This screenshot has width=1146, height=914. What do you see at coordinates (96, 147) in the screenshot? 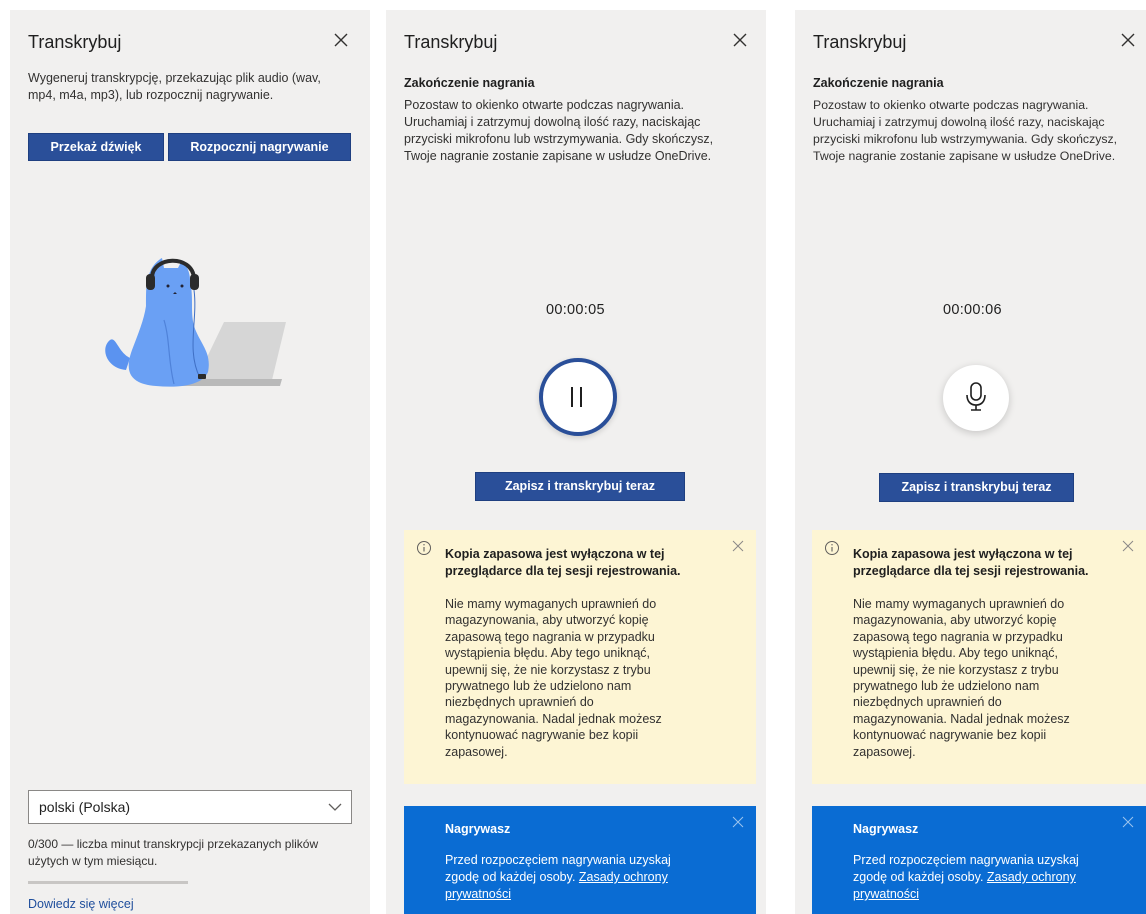
I see `upload-audio-button: Przekaż dźwięk` at bounding box center [96, 147].